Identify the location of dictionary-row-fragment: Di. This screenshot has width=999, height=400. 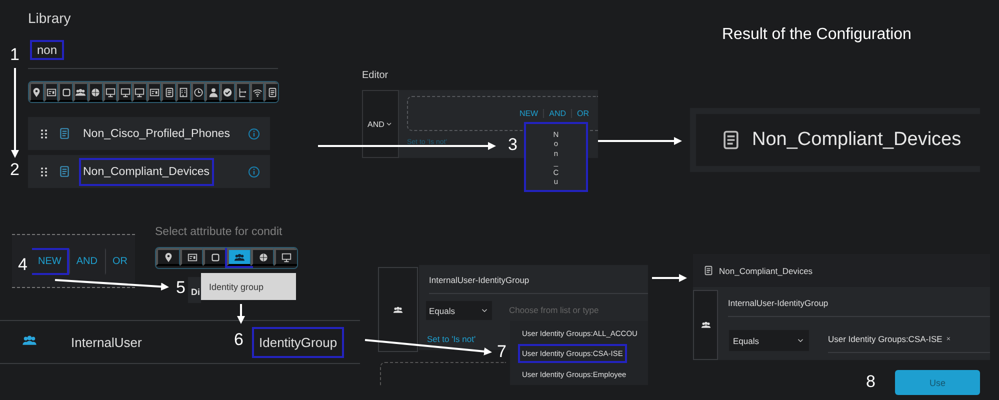
(194, 290).